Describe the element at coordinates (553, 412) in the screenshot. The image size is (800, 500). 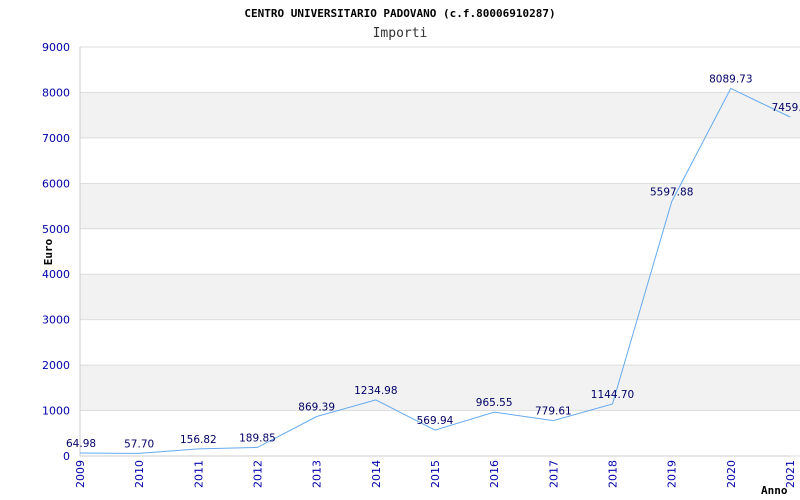
I see `data-label: 779.61` at that location.